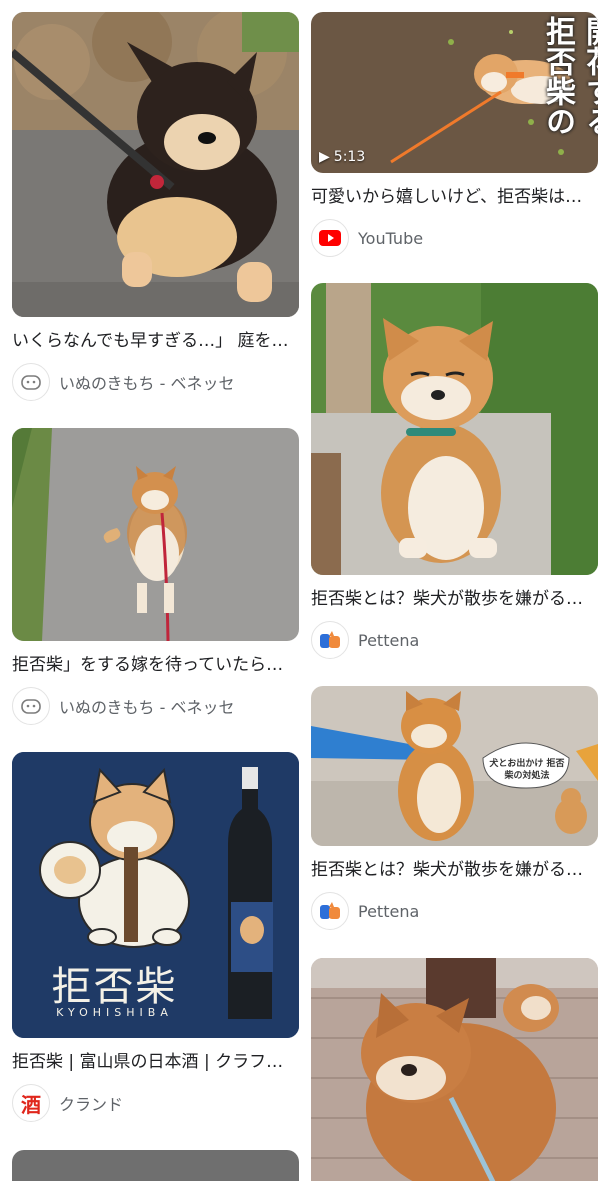  I want to click on shiba-black-image, so click(155, 164).